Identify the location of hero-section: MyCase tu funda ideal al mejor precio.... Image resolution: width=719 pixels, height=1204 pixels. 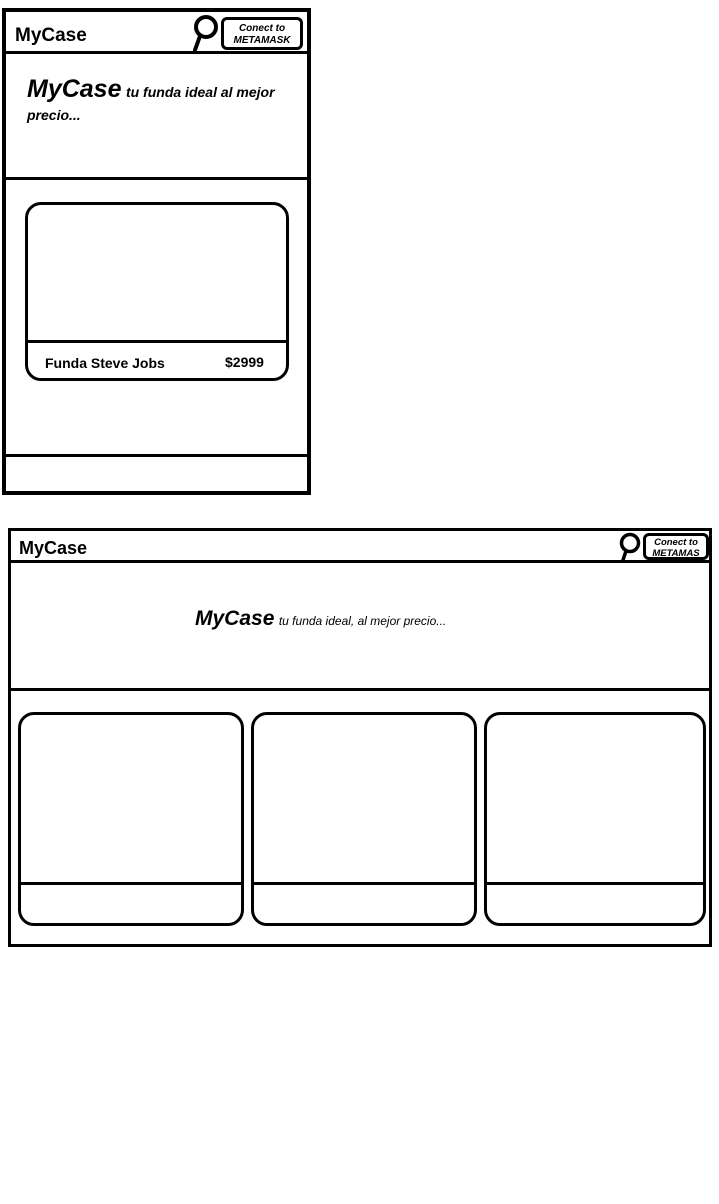
(154, 101).